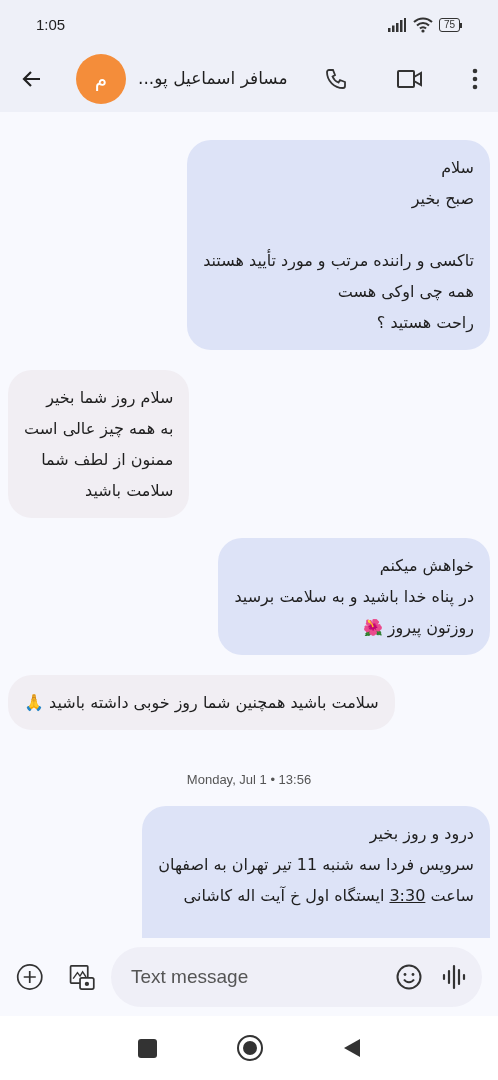 The height and width of the screenshot is (1080, 498). I want to click on message-text: سلامت باشید همچنین شما روز خوبی داشته باشید 🙏, so click(201, 703).